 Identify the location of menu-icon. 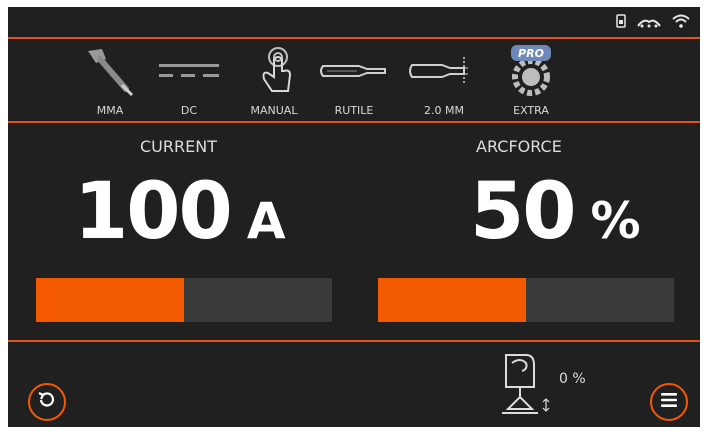
(669, 402).